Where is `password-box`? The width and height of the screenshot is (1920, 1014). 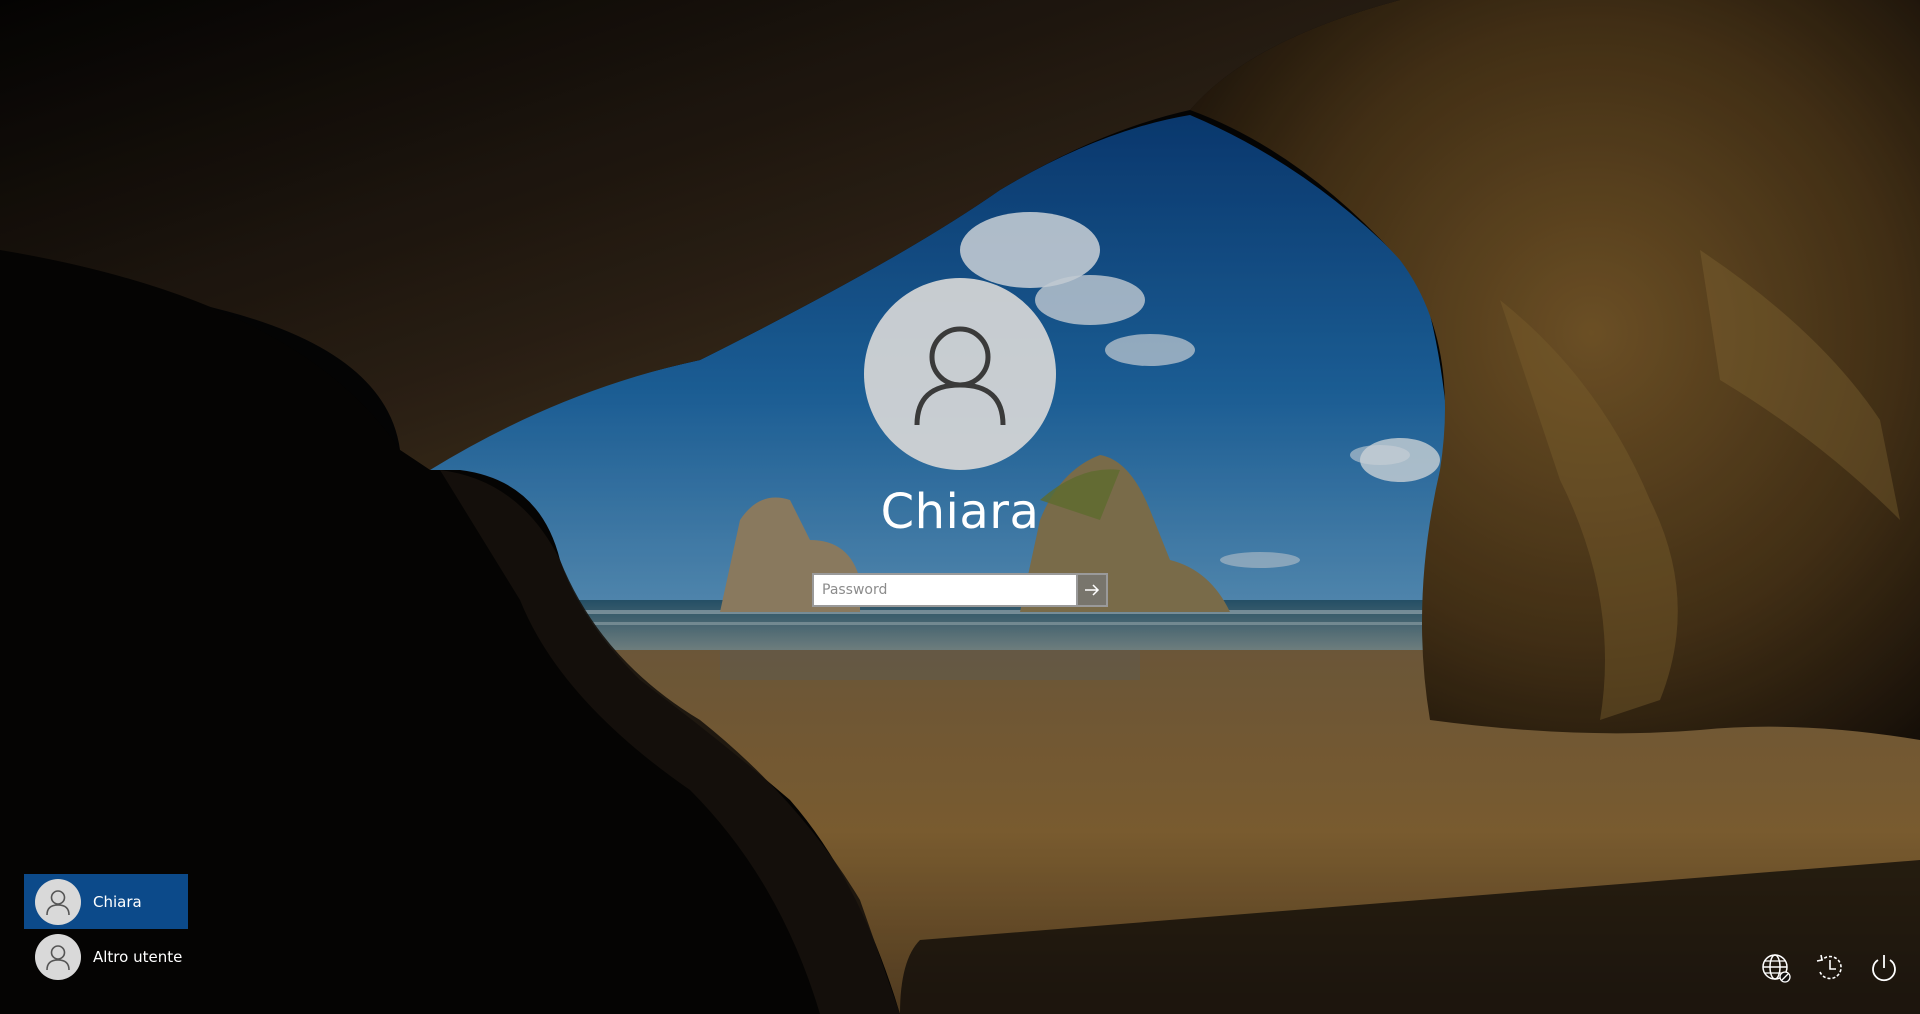
password-box is located at coordinates (960, 590).